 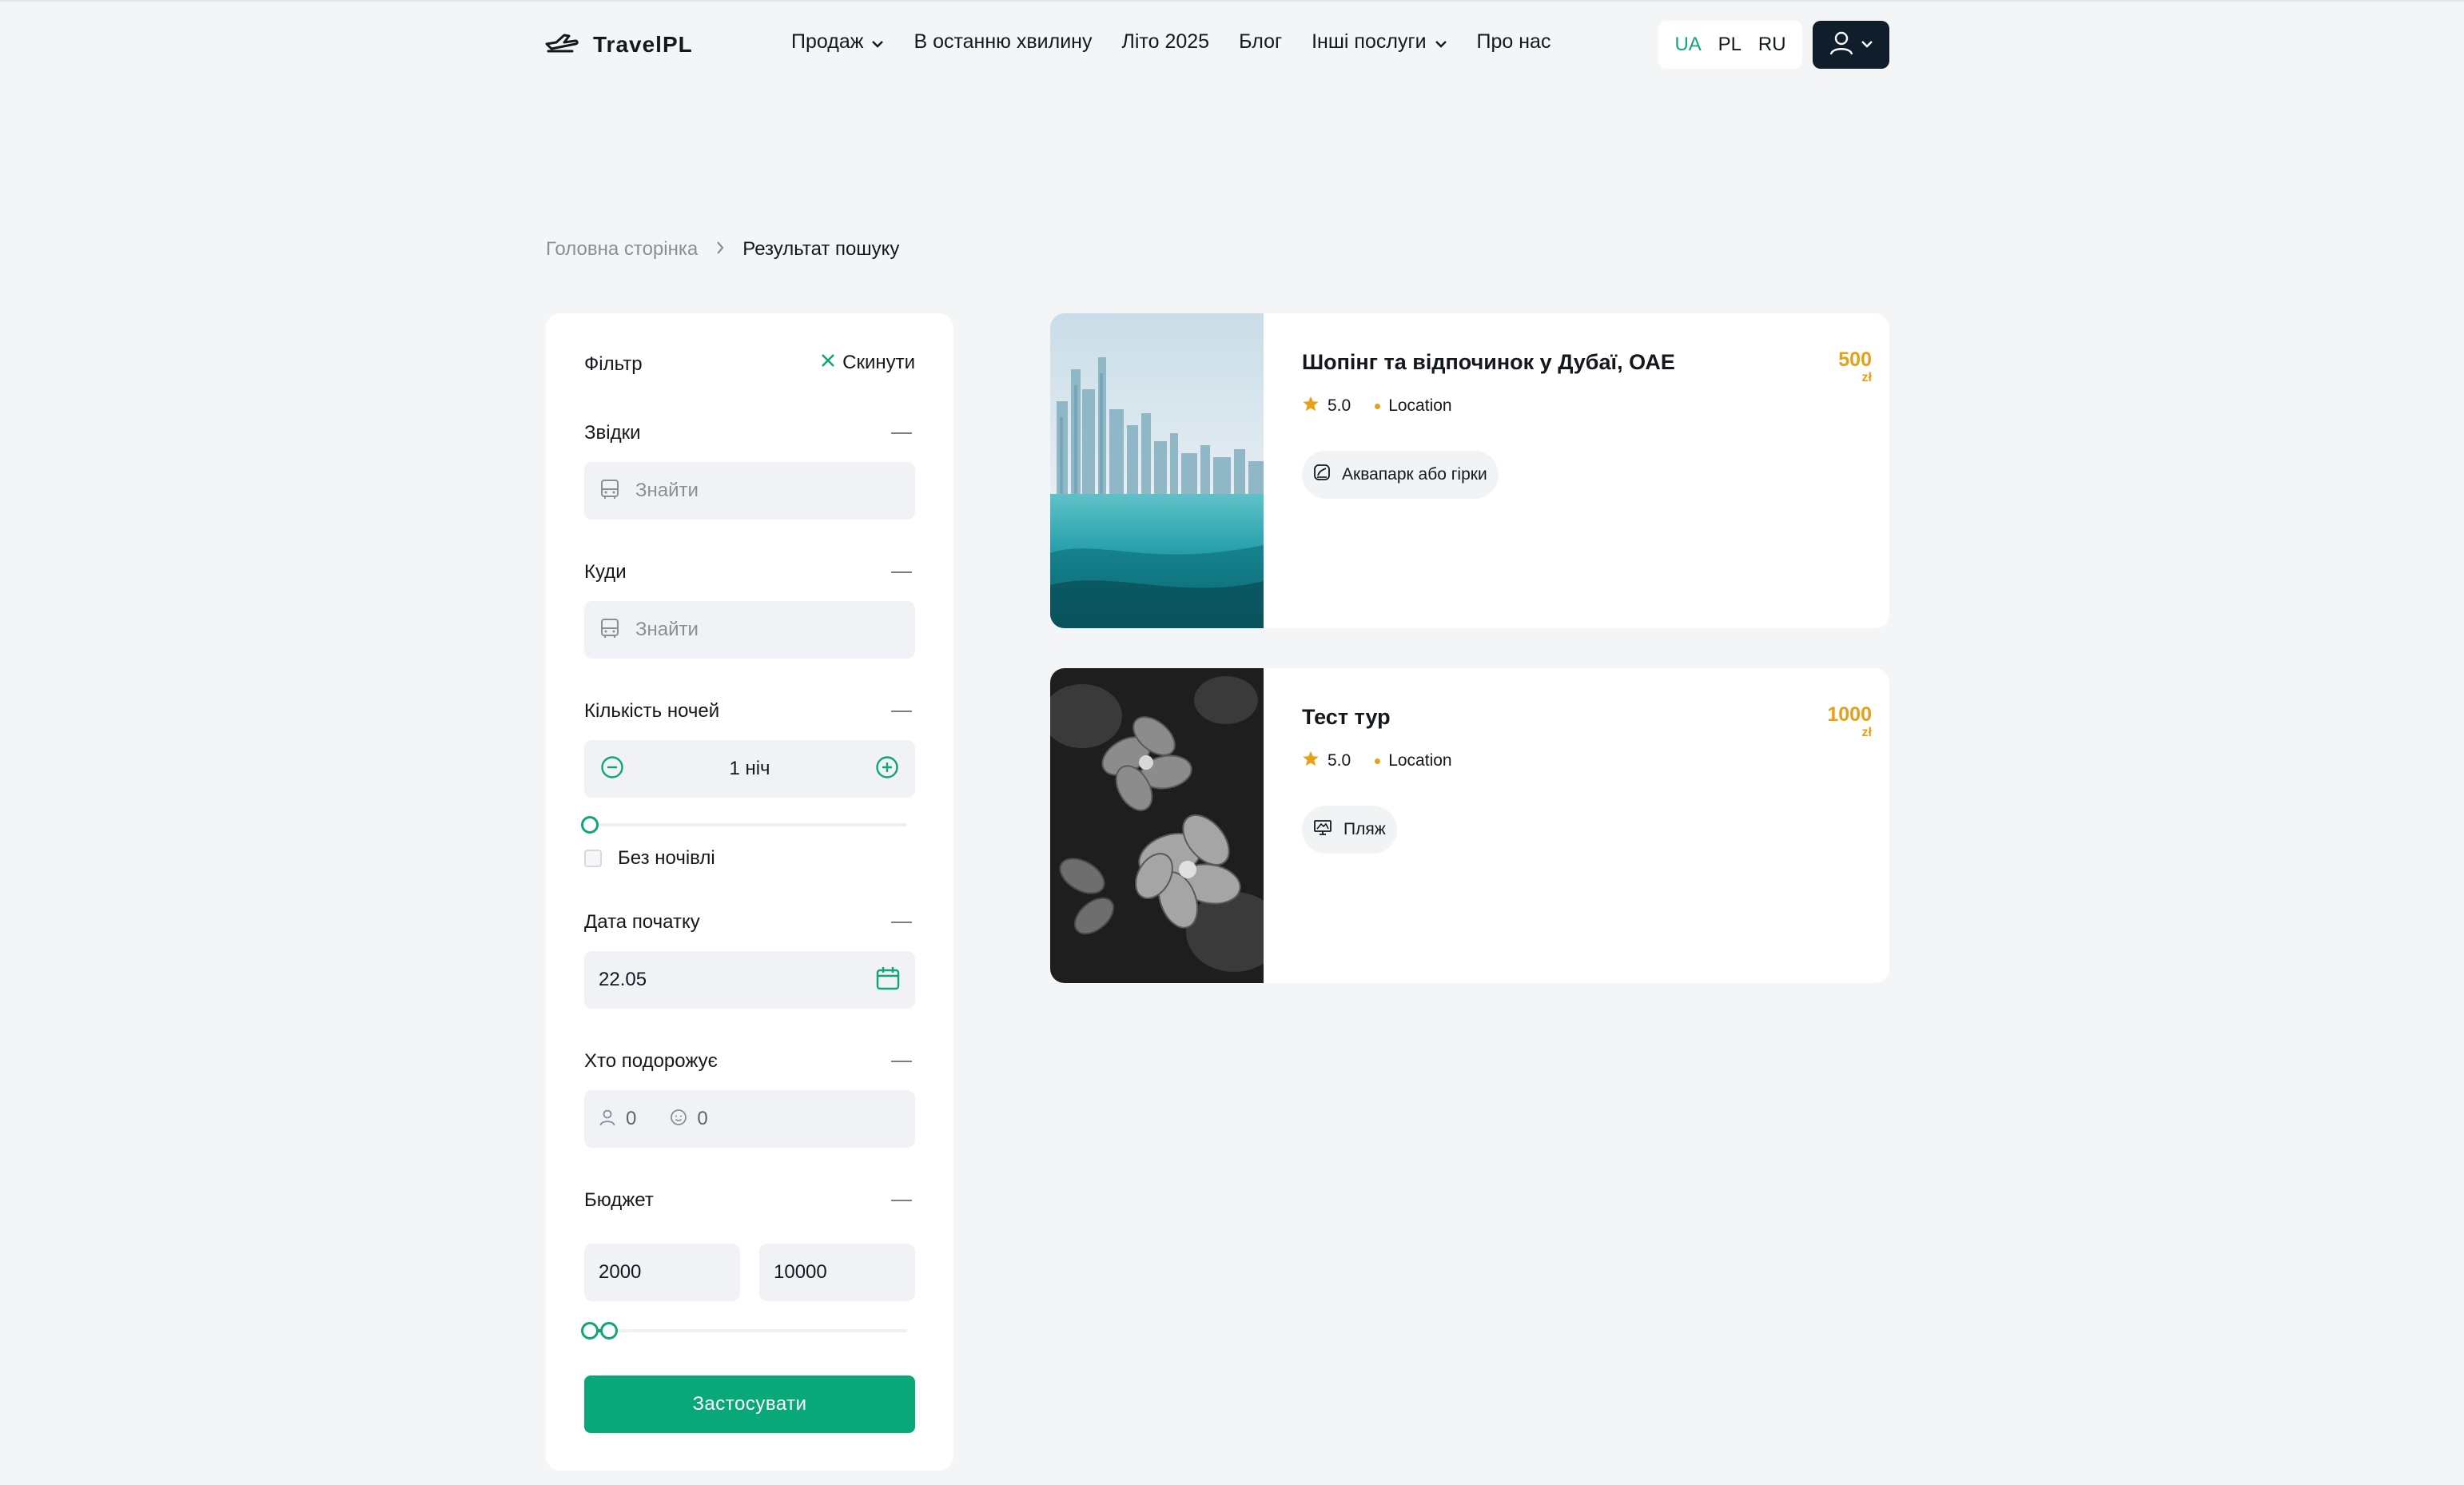 What do you see at coordinates (562, 45) in the screenshot?
I see `plane-icon` at bounding box center [562, 45].